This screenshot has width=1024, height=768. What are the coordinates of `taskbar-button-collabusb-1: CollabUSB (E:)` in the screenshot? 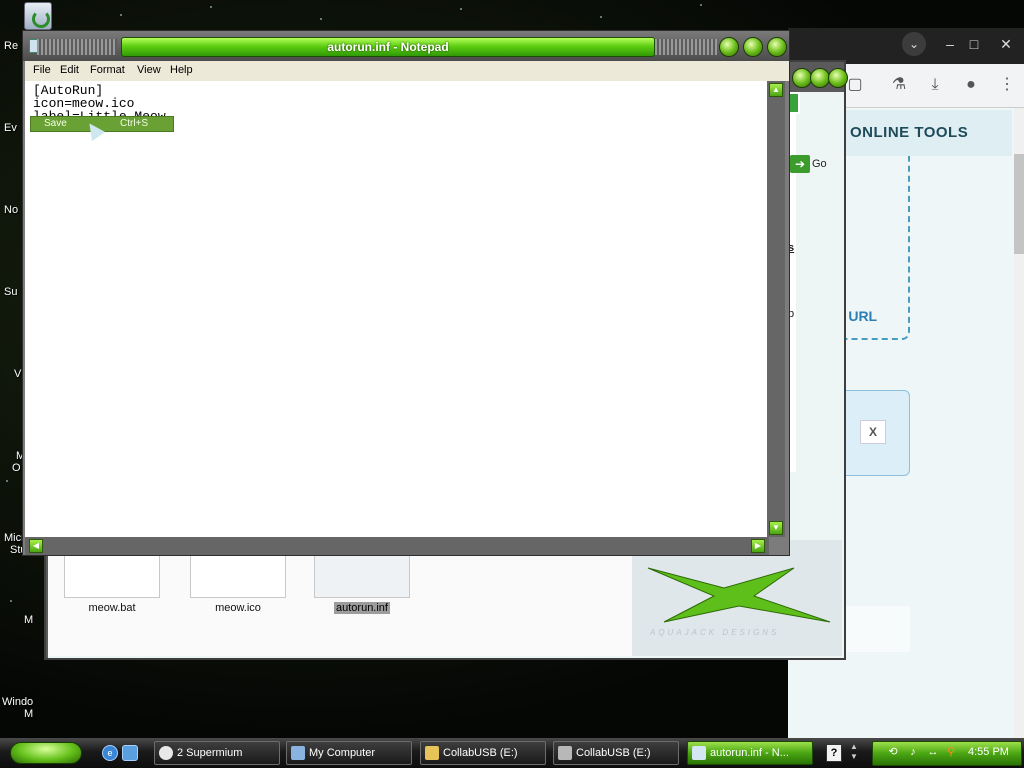 It's located at (483, 753).